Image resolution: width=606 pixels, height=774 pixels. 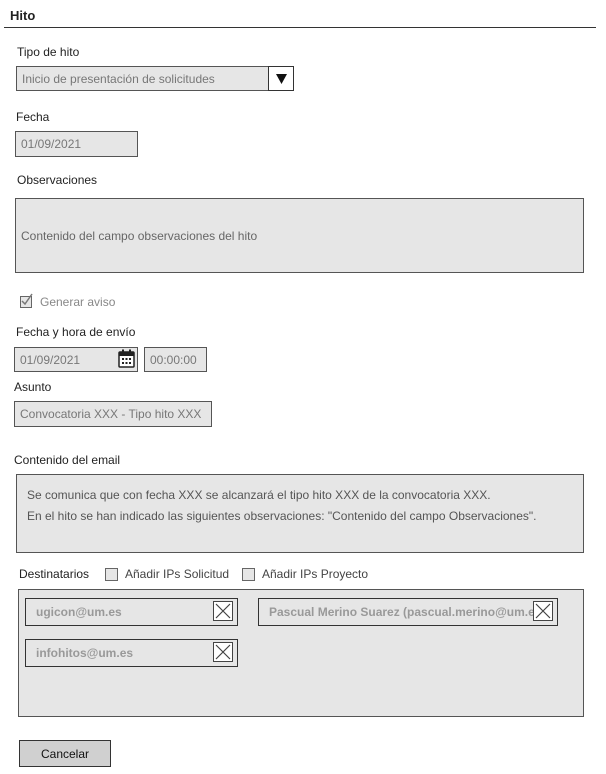 What do you see at coordinates (76, 332) in the screenshot?
I see `envio-label: Fecha y hora de envío` at bounding box center [76, 332].